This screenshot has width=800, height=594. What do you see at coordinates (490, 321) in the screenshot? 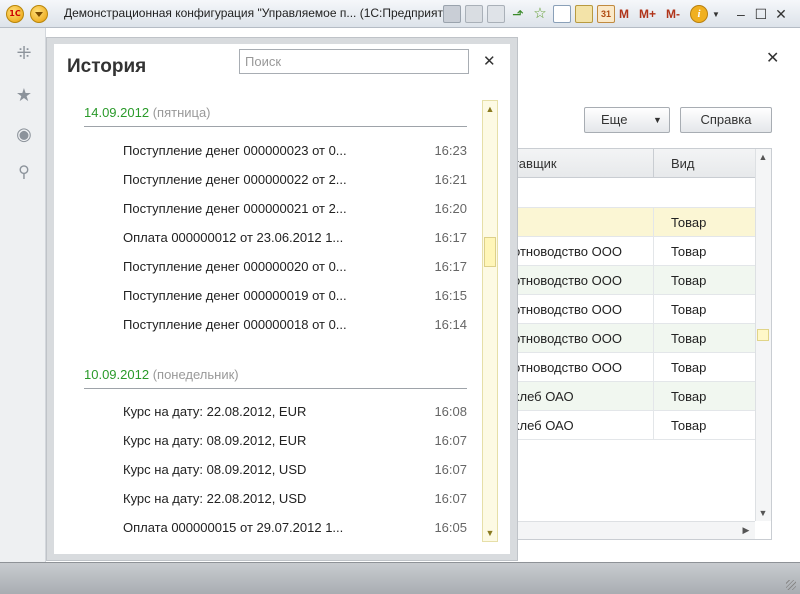
I see `history-vertical-scrollbar: ▲ ▼` at bounding box center [490, 321].